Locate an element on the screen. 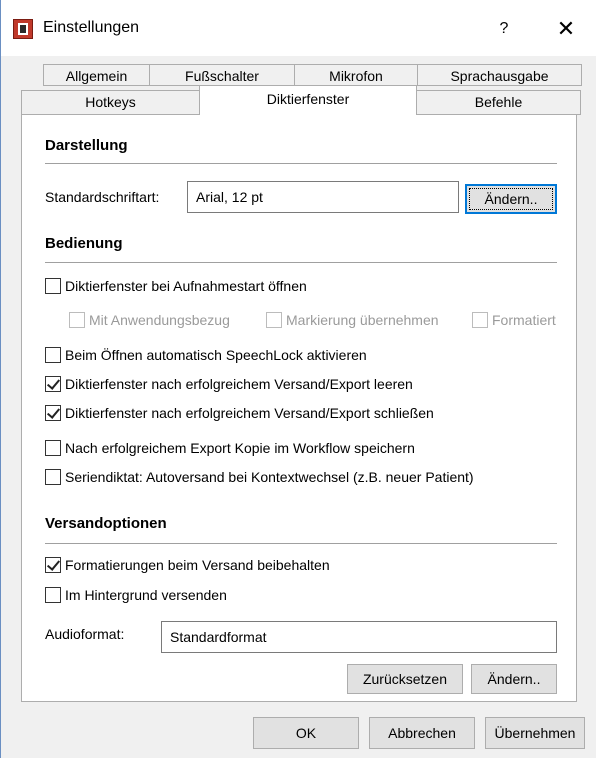 Image resolution: width=596 pixels, height=758 pixels. tab-fussschalter: Fußschalter is located at coordinates (222, 75).